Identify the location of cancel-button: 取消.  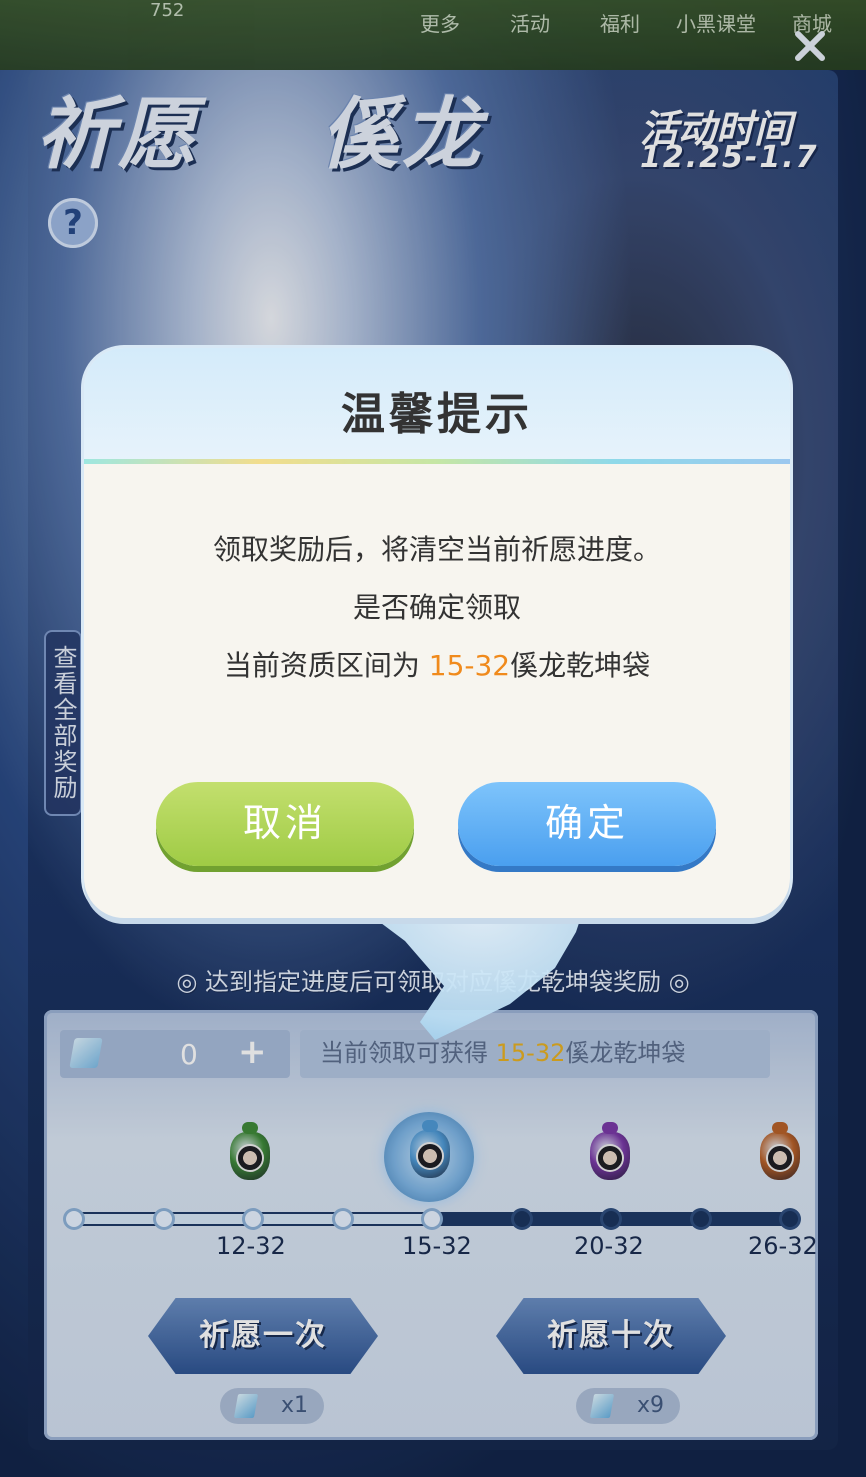
(285, 824).